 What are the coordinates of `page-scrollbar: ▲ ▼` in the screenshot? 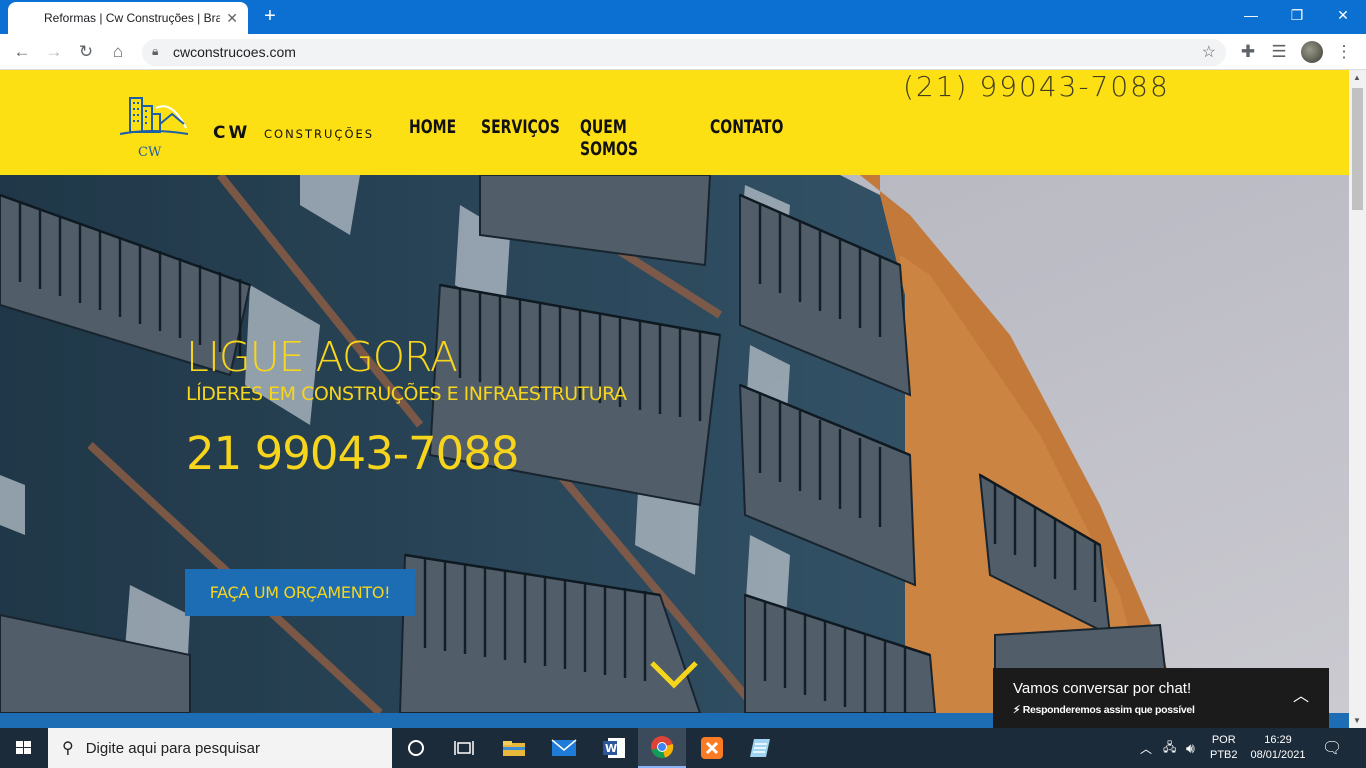 It's located at (1357, 399).